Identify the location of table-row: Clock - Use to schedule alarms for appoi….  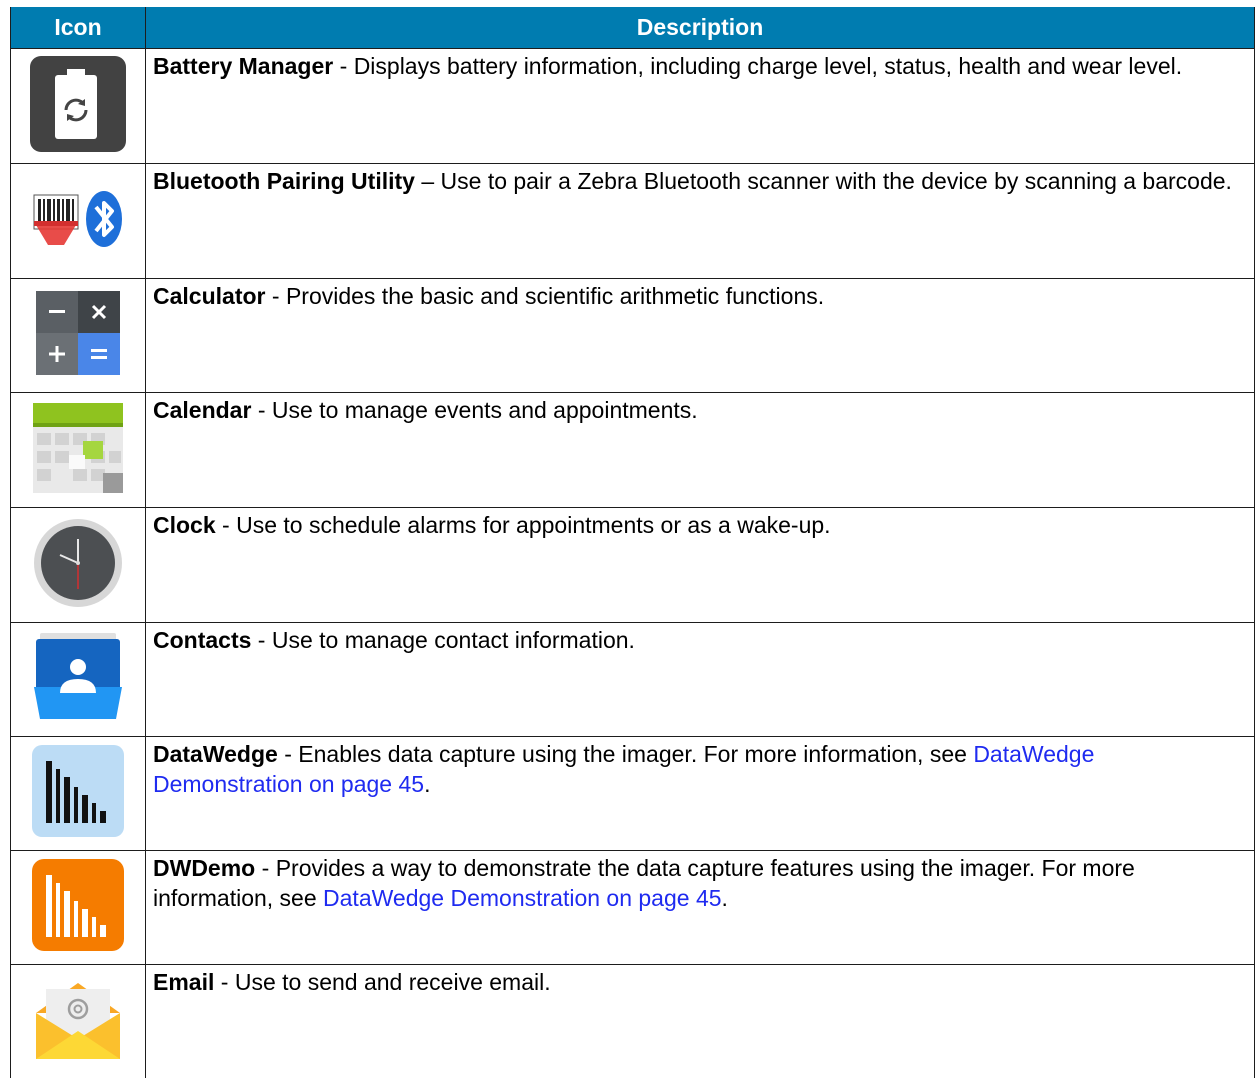
(632, 565).